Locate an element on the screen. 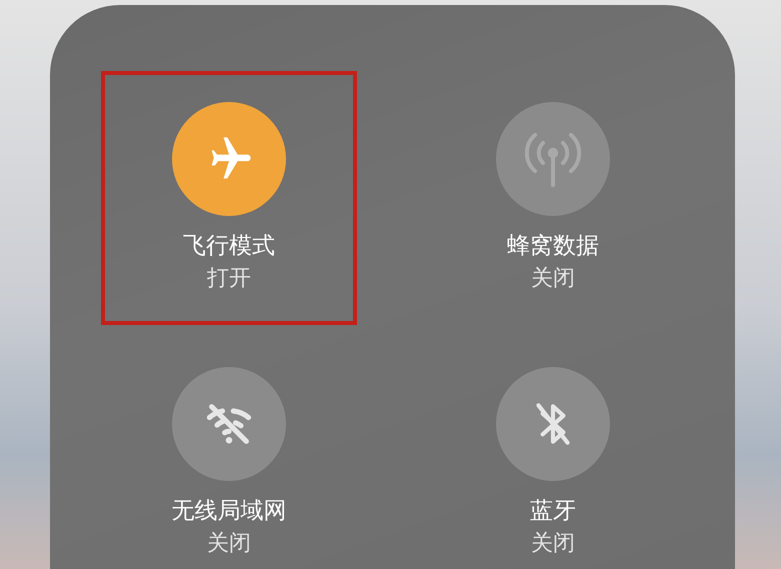  toggle-label: 蜂窝数据 is located at coordinates (553, 246).